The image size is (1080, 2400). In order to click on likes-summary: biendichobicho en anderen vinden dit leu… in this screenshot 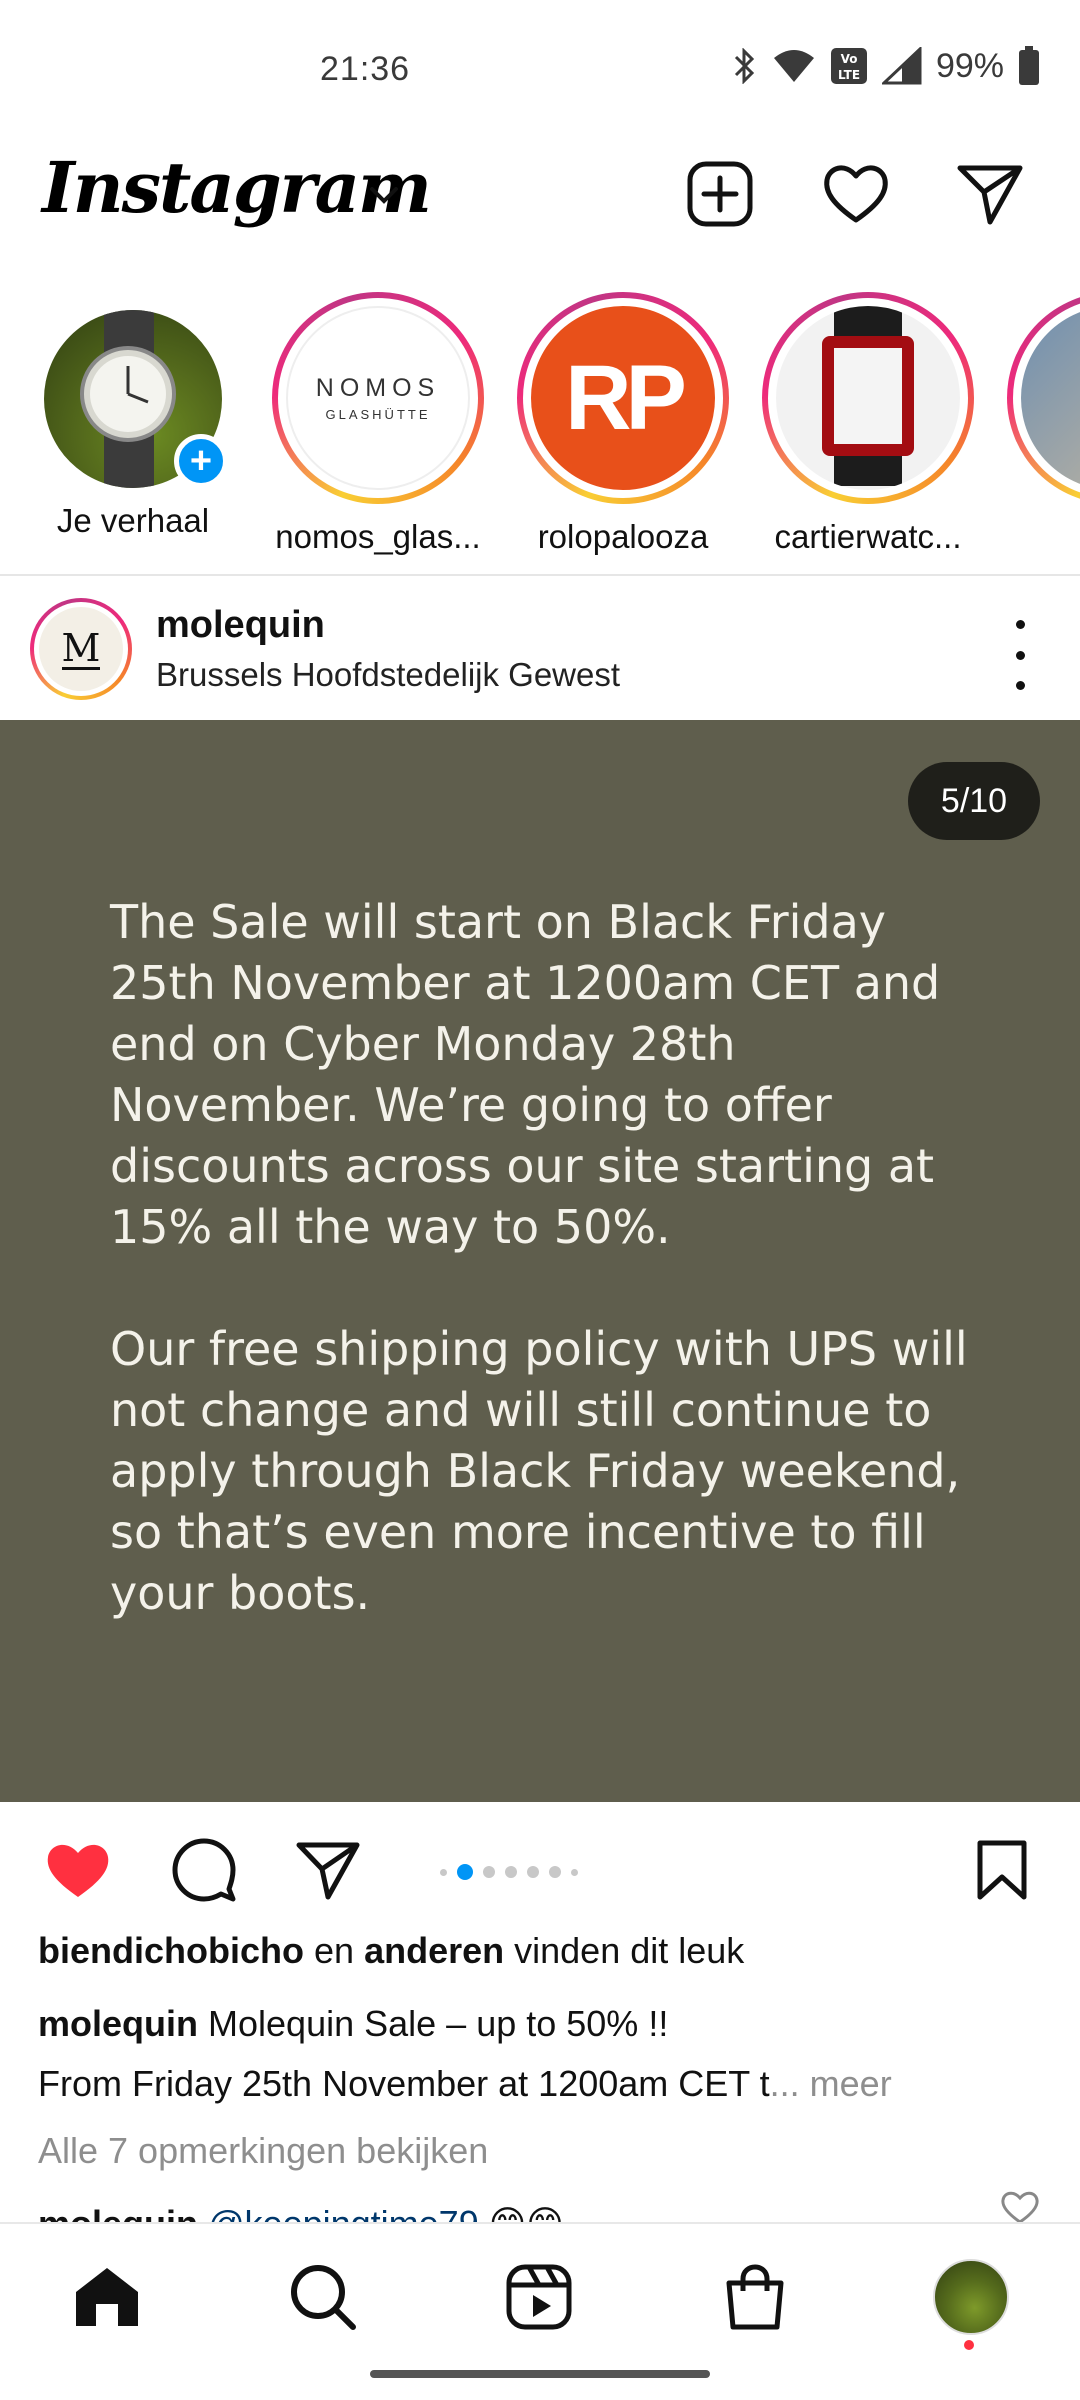, I will do `click(391, 1951)`.